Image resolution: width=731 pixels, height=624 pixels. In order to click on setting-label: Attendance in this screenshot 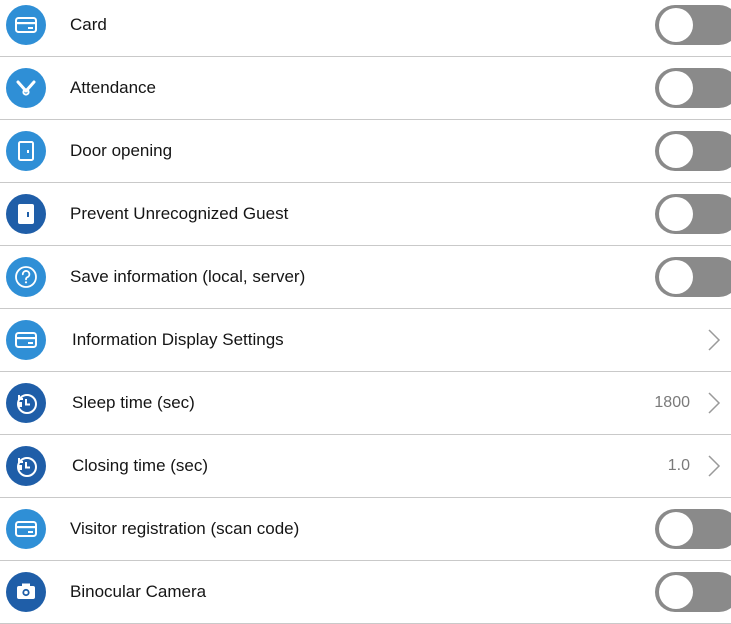, I will do `click(113, 87)`.